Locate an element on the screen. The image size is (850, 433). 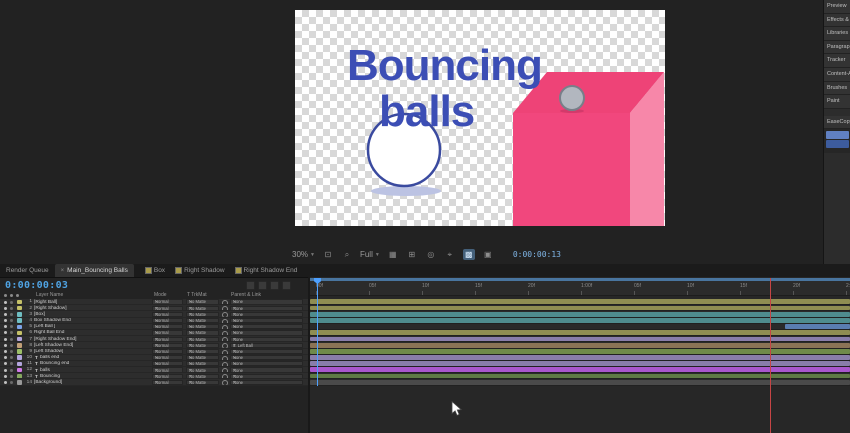
layer-name: [Right Shadow] is located at coordinates (50, 308).